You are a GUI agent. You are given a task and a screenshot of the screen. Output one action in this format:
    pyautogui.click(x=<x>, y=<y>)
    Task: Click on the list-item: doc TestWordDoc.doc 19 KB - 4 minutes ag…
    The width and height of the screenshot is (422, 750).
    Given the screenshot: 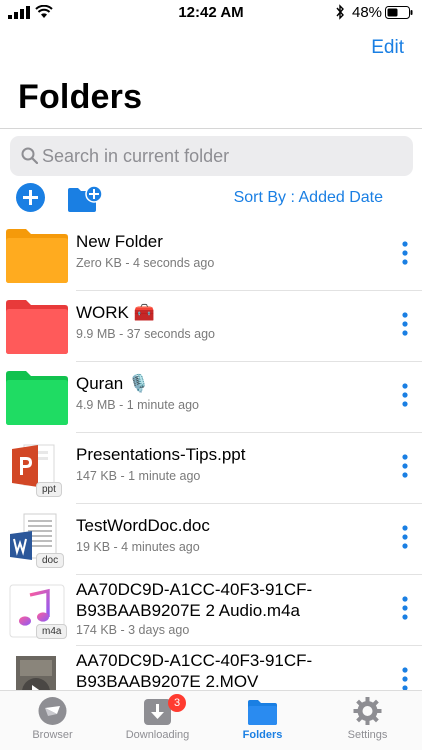 What is the action you would take?
    pyautogui.click(x=211, y=539)
    